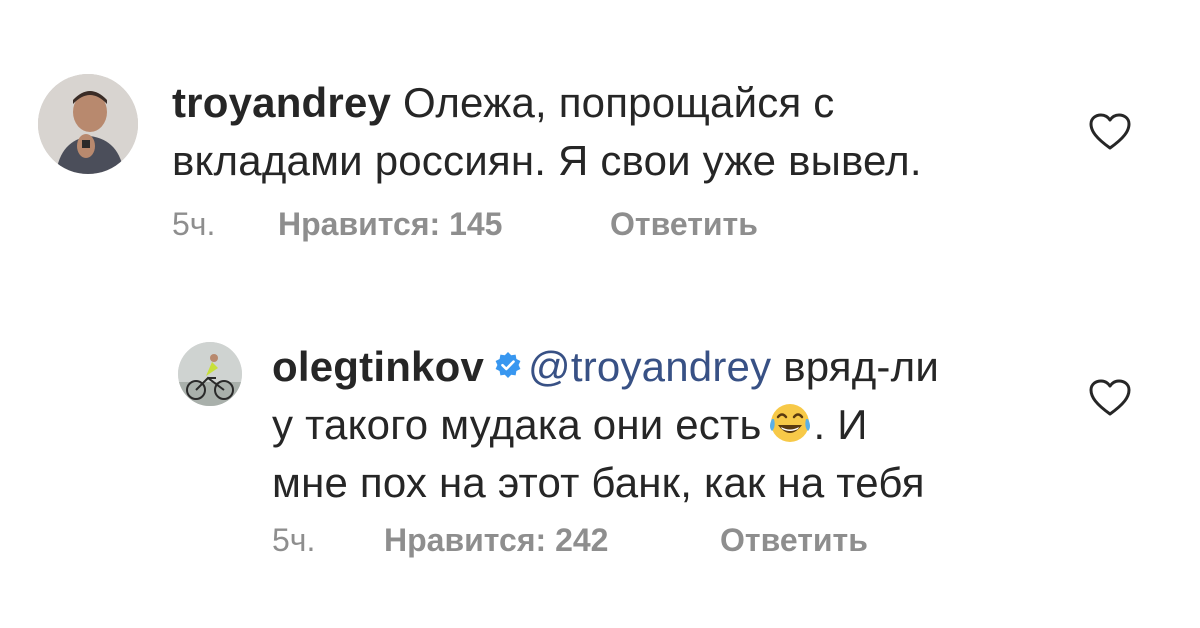  Describe the element at coordinates (861, 366) in the screenshot. I see `comment-text-line: вряд-ли` at that location.